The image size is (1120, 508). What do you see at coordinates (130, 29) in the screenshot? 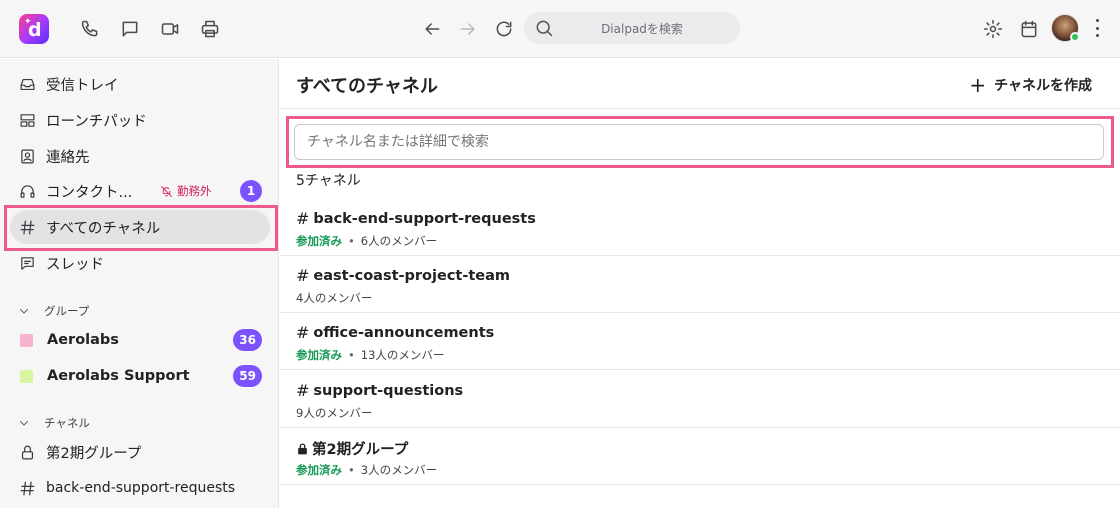
I see `chat-icon` at bounding box center [130, 29].